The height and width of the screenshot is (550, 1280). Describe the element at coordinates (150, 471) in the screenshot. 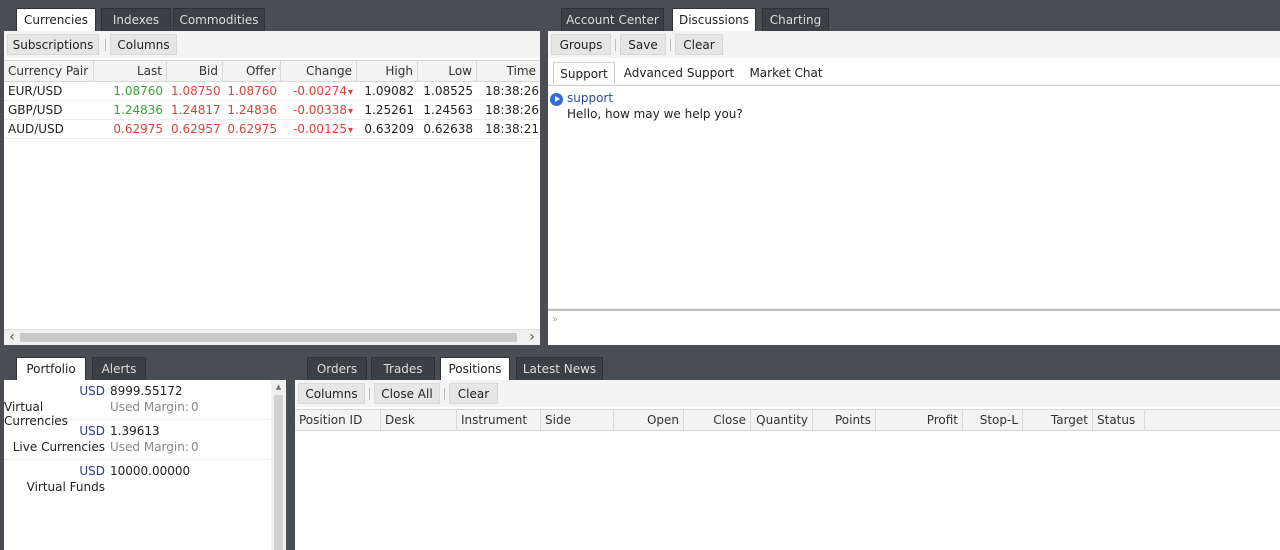

I see `portfolio-value: 10000.00000` at that location.